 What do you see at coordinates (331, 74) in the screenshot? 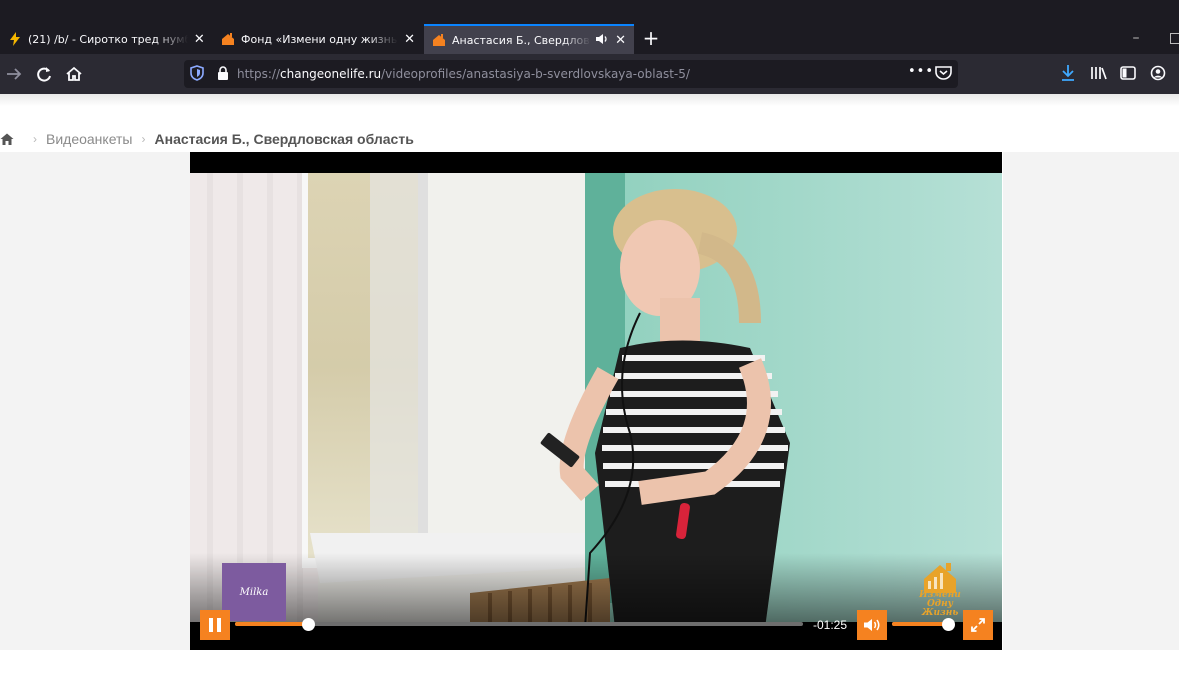
I see `url-host: changeonelife.ru` at bounding box center [331, 74].